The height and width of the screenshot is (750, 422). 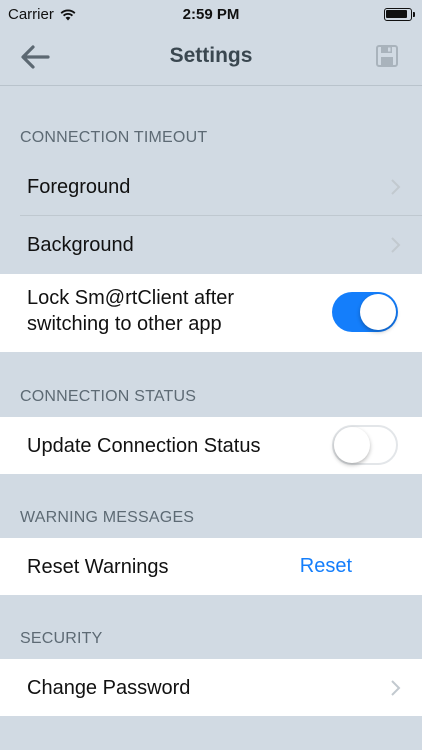 What do you see at coordinates (109, 687) in the screenshot?
I see `change-password-label: Change Password` at bounding box center [109, 687].